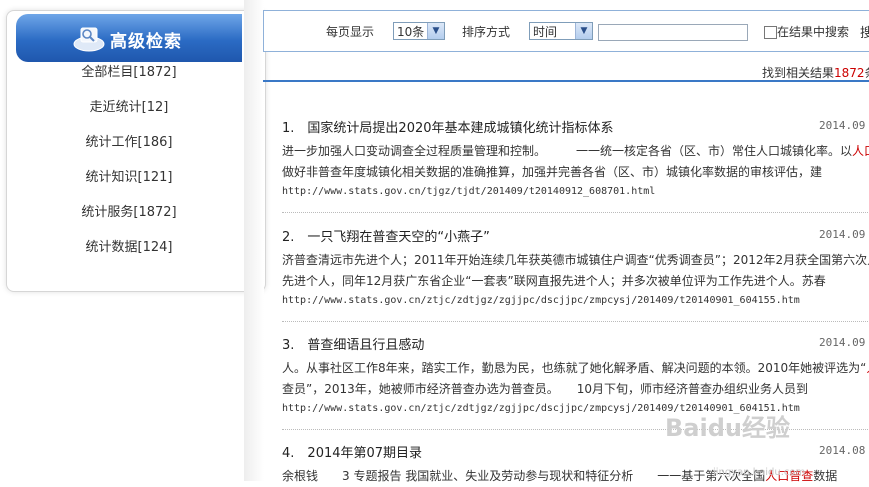 Image resolution: width=869 pixels, height=487 pixels. What do you see at coordinates (129, 114) in the screenshot?
I see `category-item-about: 走近统计[12]` at bounding box center [129, 114].